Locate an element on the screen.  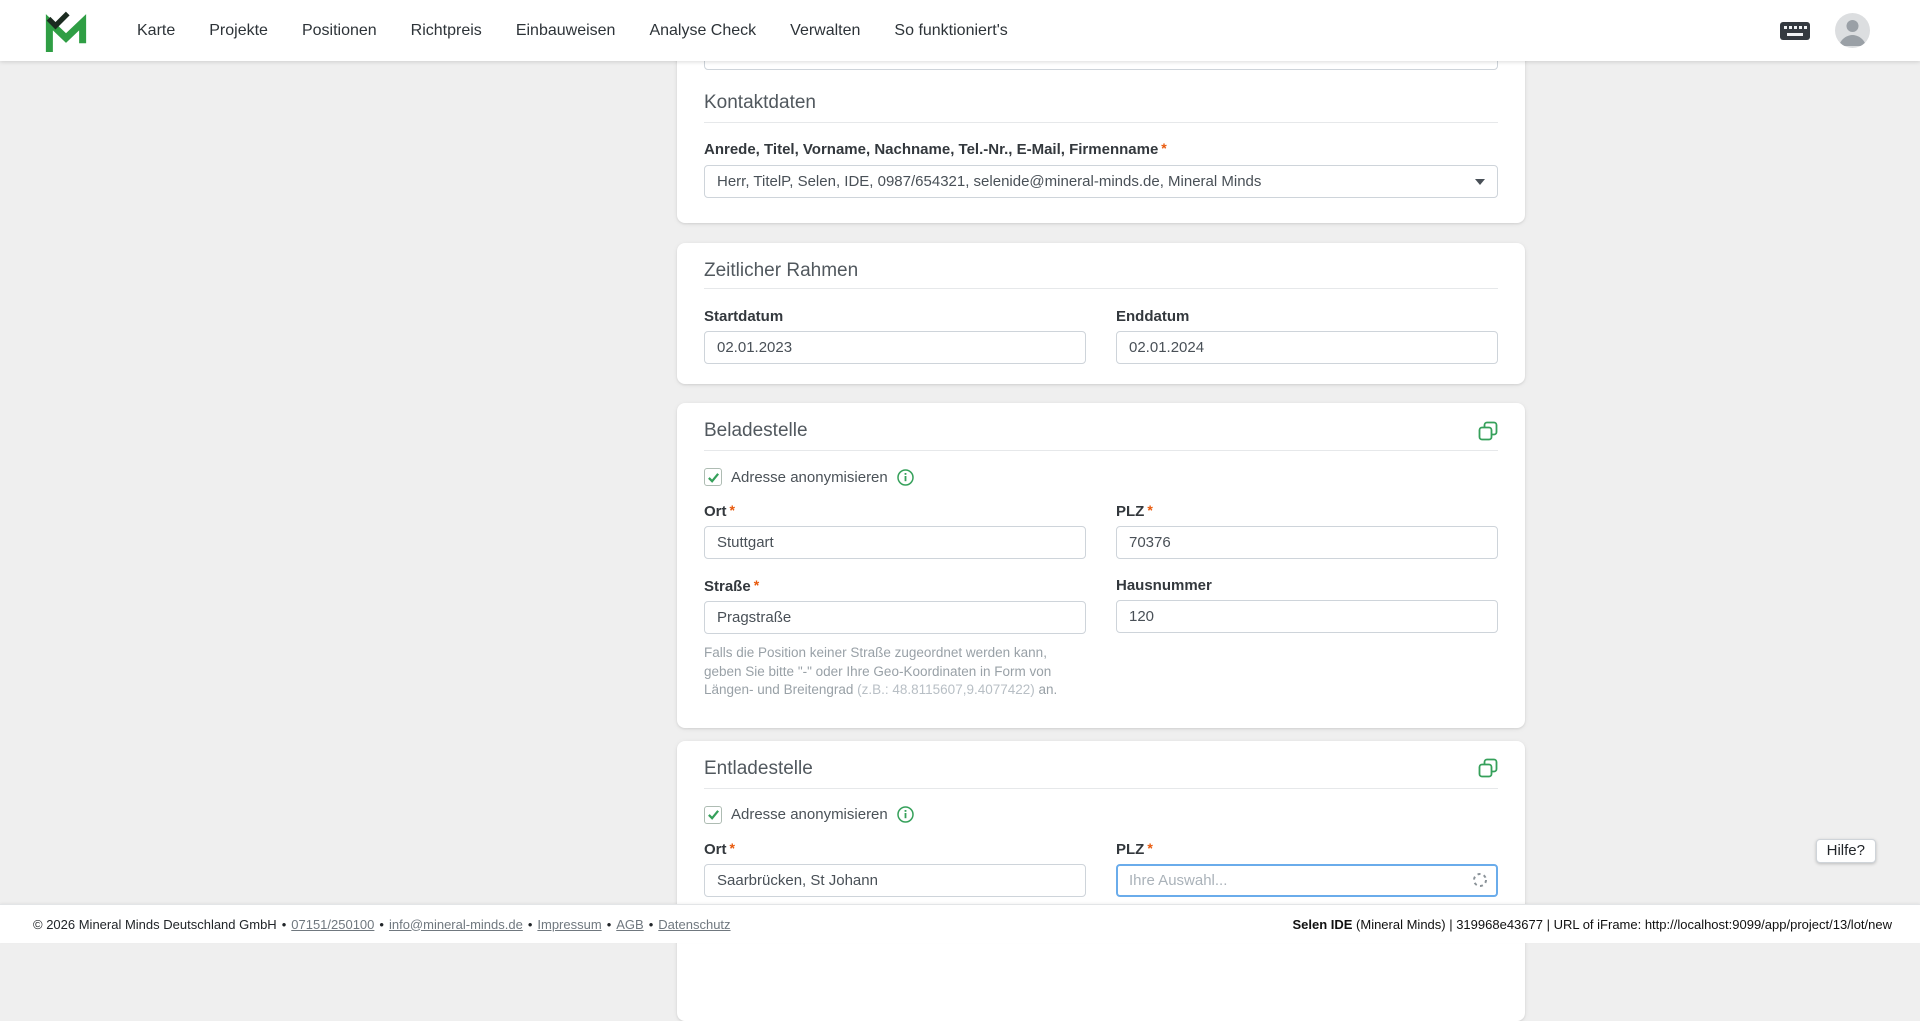
enddatum-label: Enddatum is located at coordinates (1153, 316).